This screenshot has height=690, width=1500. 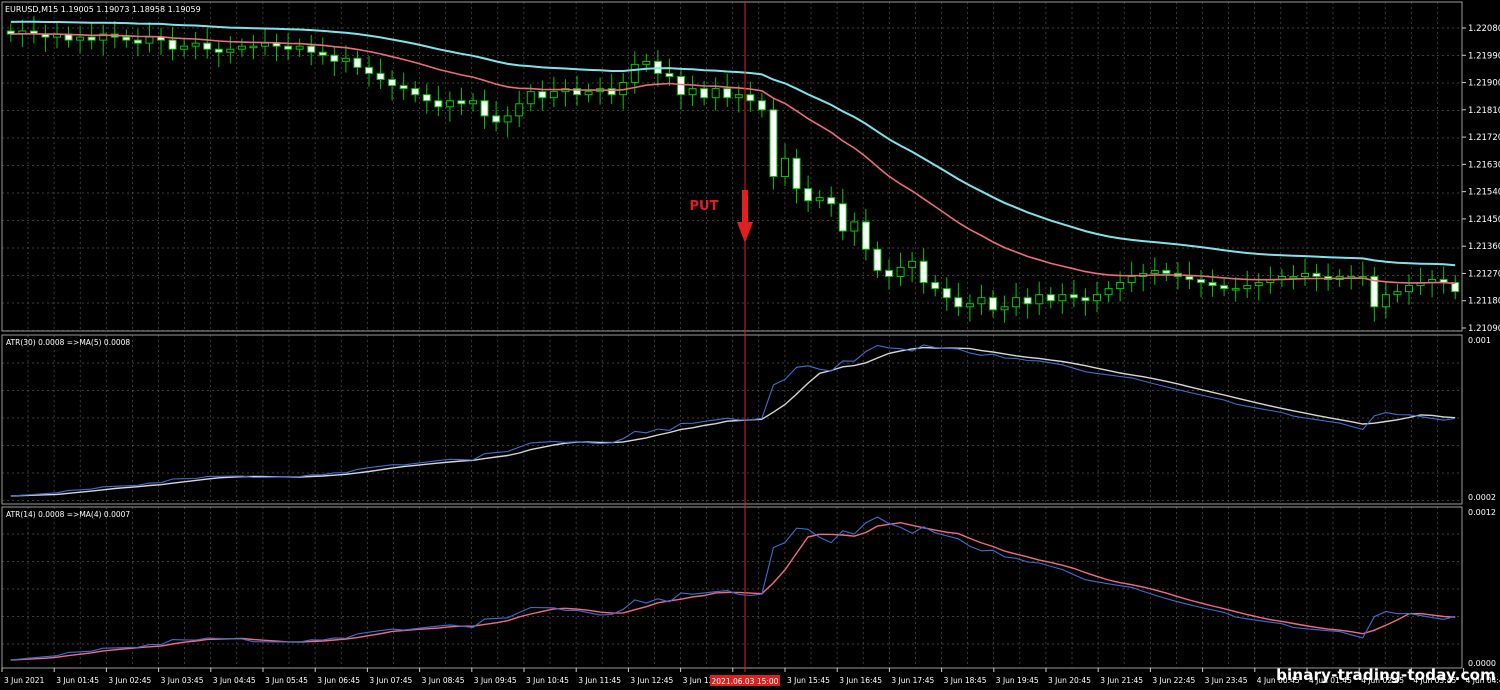 What do you see at coordinates (338, 680) in the screenshot?
I see `time-axis-label: 3 Jun 06:45` at bounding box center [338, 680].